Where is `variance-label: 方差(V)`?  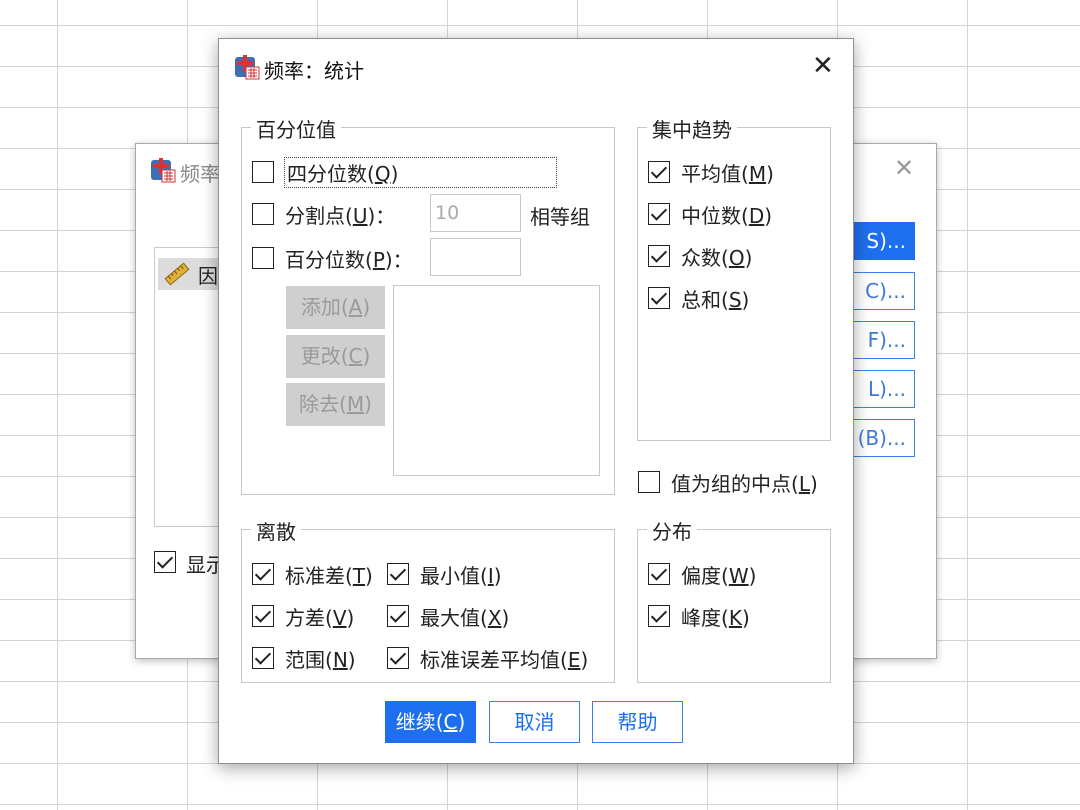 variance-label: 方差(V) is located at coordinates (320, 618).